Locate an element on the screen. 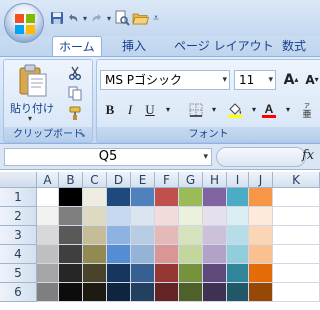 This screenshot has width=320, height=310. row-header-2: 2 is located at coordinates (18, 216).